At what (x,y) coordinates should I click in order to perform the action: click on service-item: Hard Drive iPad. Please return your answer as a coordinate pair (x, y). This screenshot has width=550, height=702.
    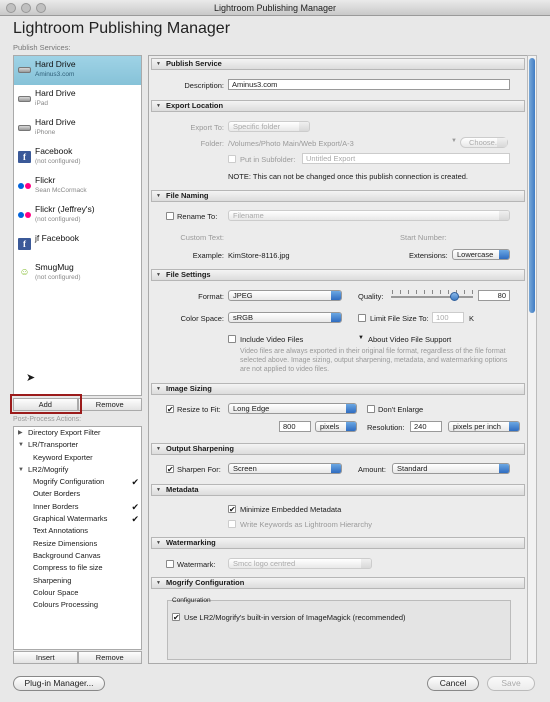
    Looking at the image, I should click on (77, 99).